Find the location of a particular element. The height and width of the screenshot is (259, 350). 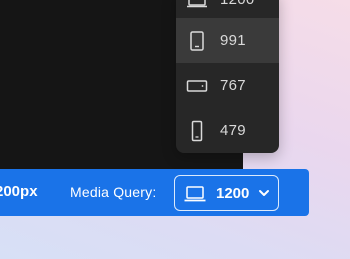

media-query-label: Media Query: is located at coordinates (113, 192).